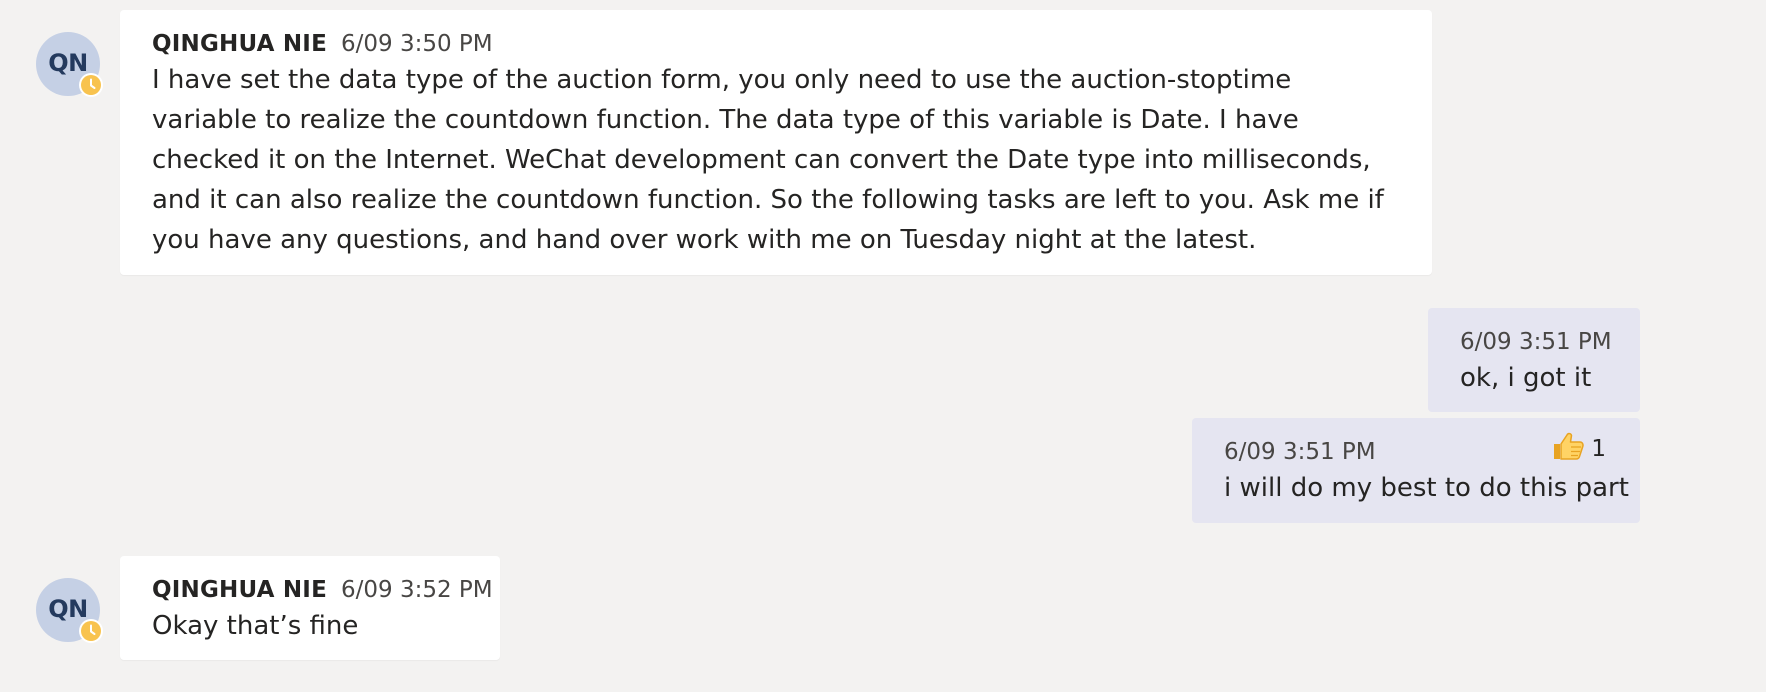 This screenshot has height=692, width=1766. What do you see at coordinates (1568, 449) in the screenshot?
I see `thumbs-up-icon` at bounding box center [1568, 449].